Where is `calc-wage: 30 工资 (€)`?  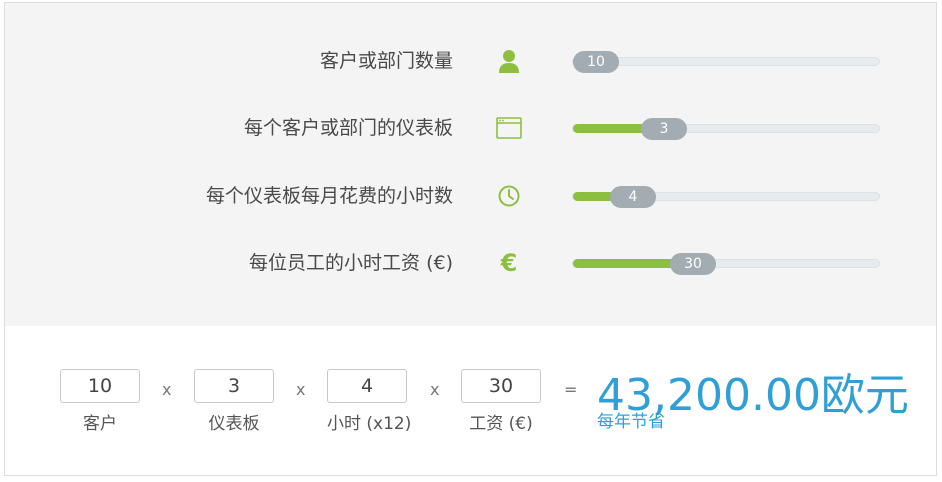
calc-wage: 30 工资 (€) is located at coordinates (501, 401).